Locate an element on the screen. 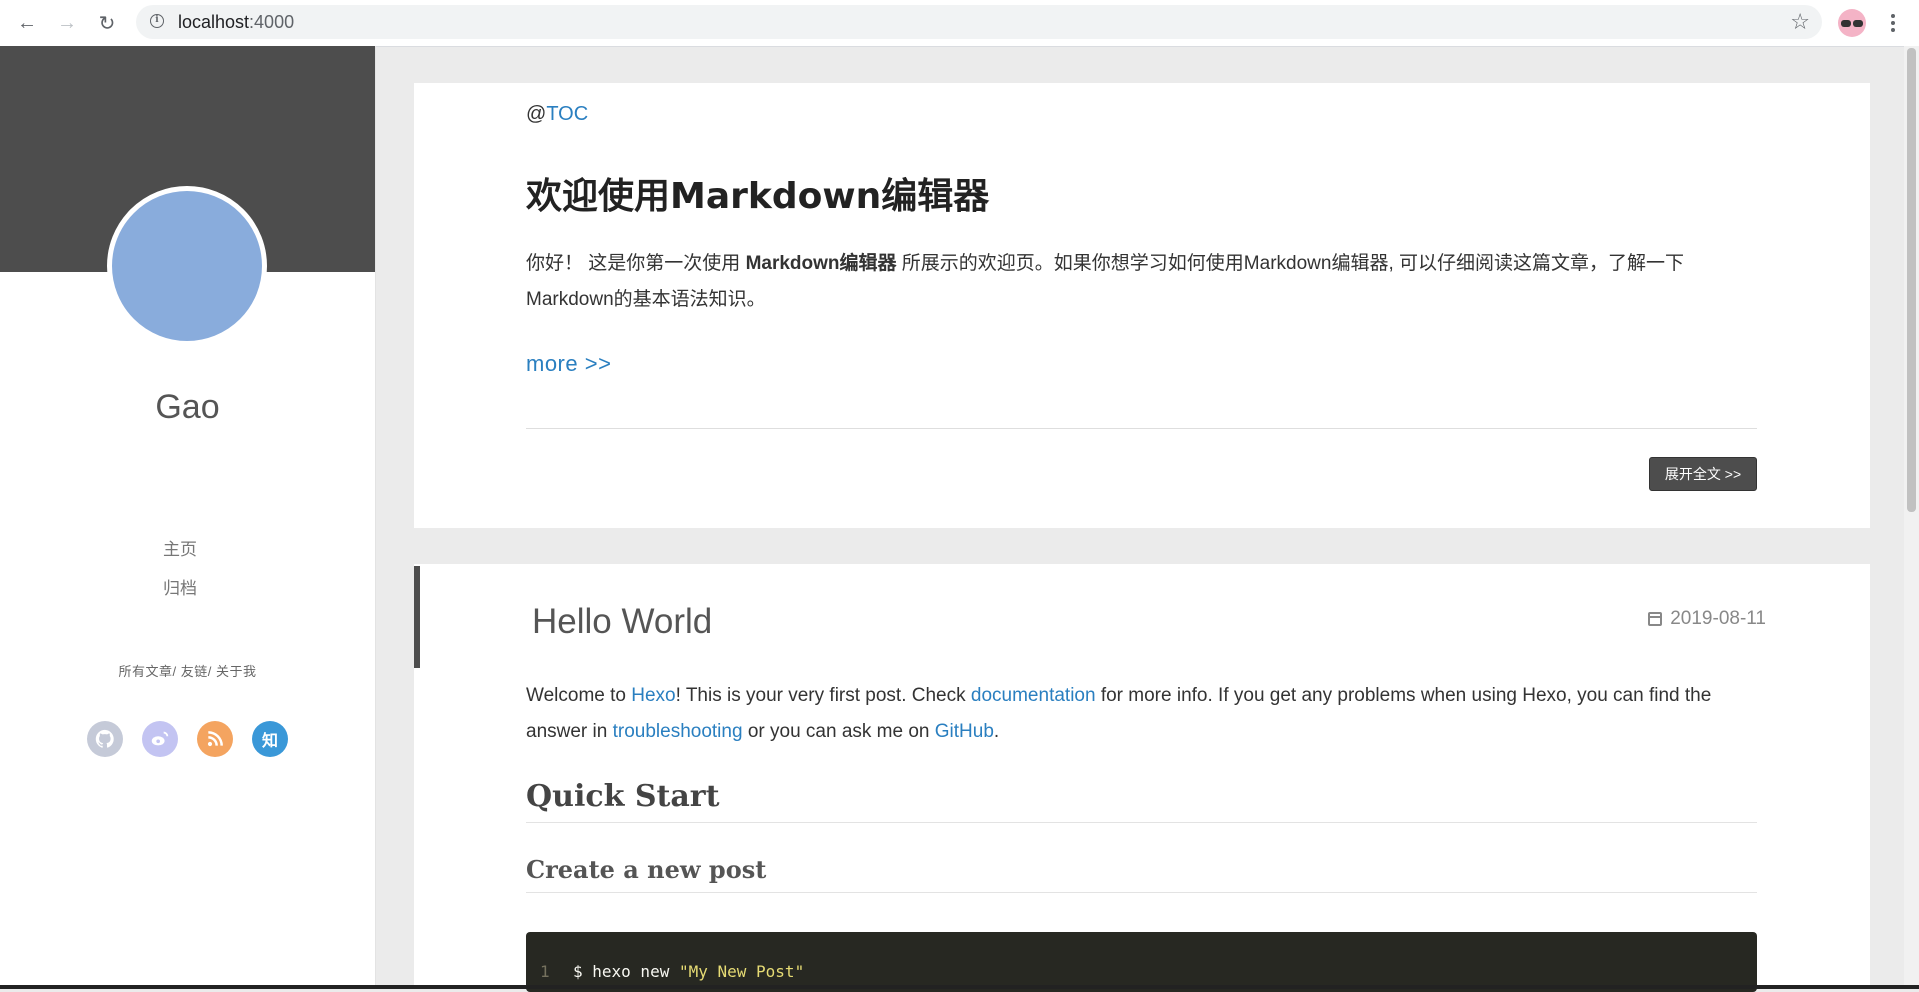 This screenshot has width=1919, height=992. menu-kebab-icon is located at coordinates (1893, 23).